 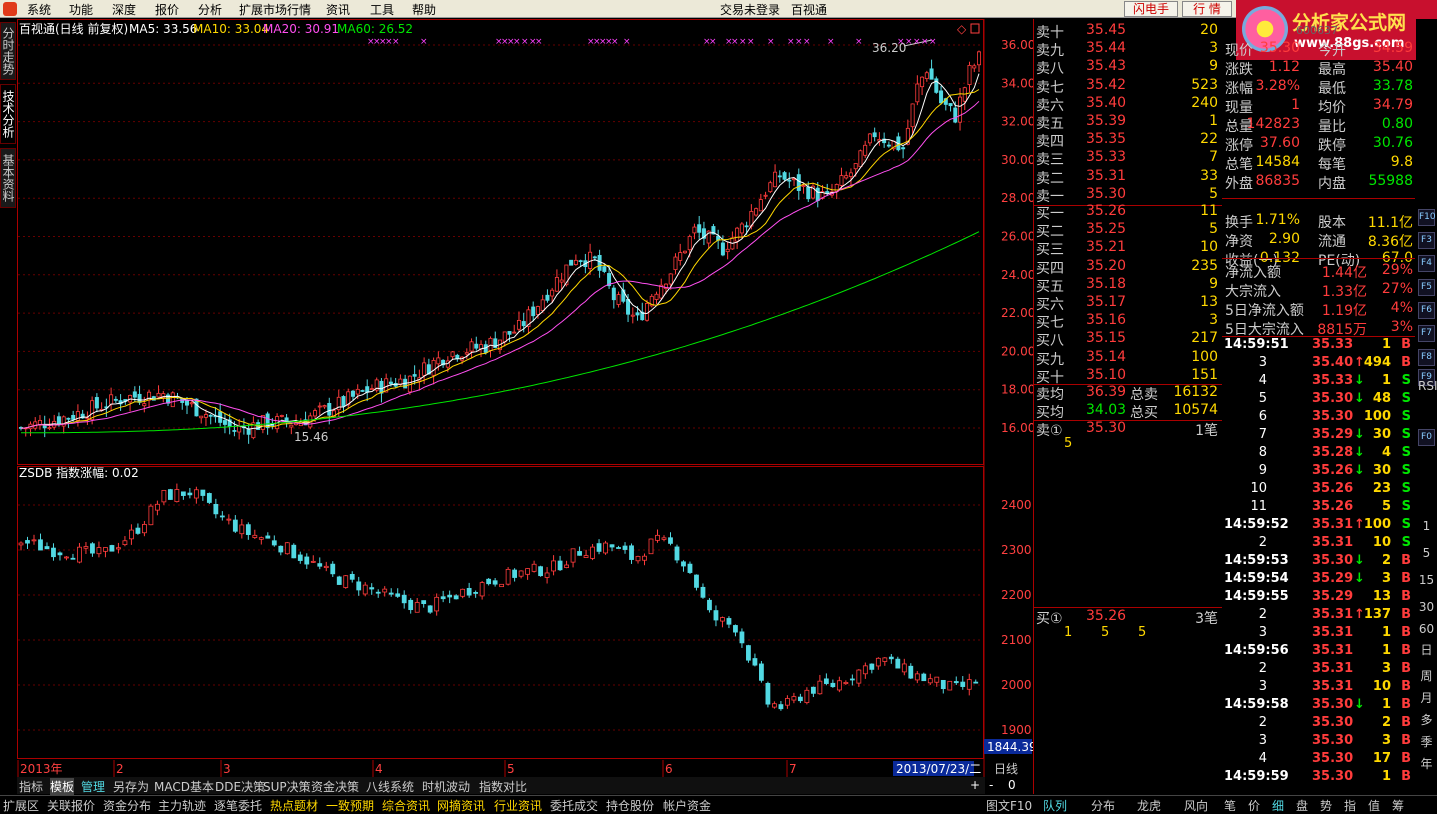 What do you see at coordinates (1128, 230) in the screenshot?
I see `bid-row: 买二 35.25 5` at bounding box center [1128, 230].